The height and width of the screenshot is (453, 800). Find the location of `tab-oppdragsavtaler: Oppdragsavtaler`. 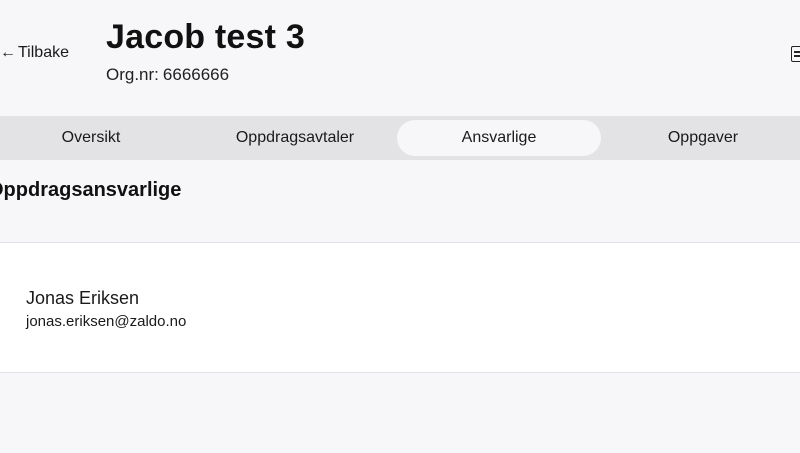

tab-oppdragsavtaler: Oppdragsavtaler is located at coordinates (295, 138).